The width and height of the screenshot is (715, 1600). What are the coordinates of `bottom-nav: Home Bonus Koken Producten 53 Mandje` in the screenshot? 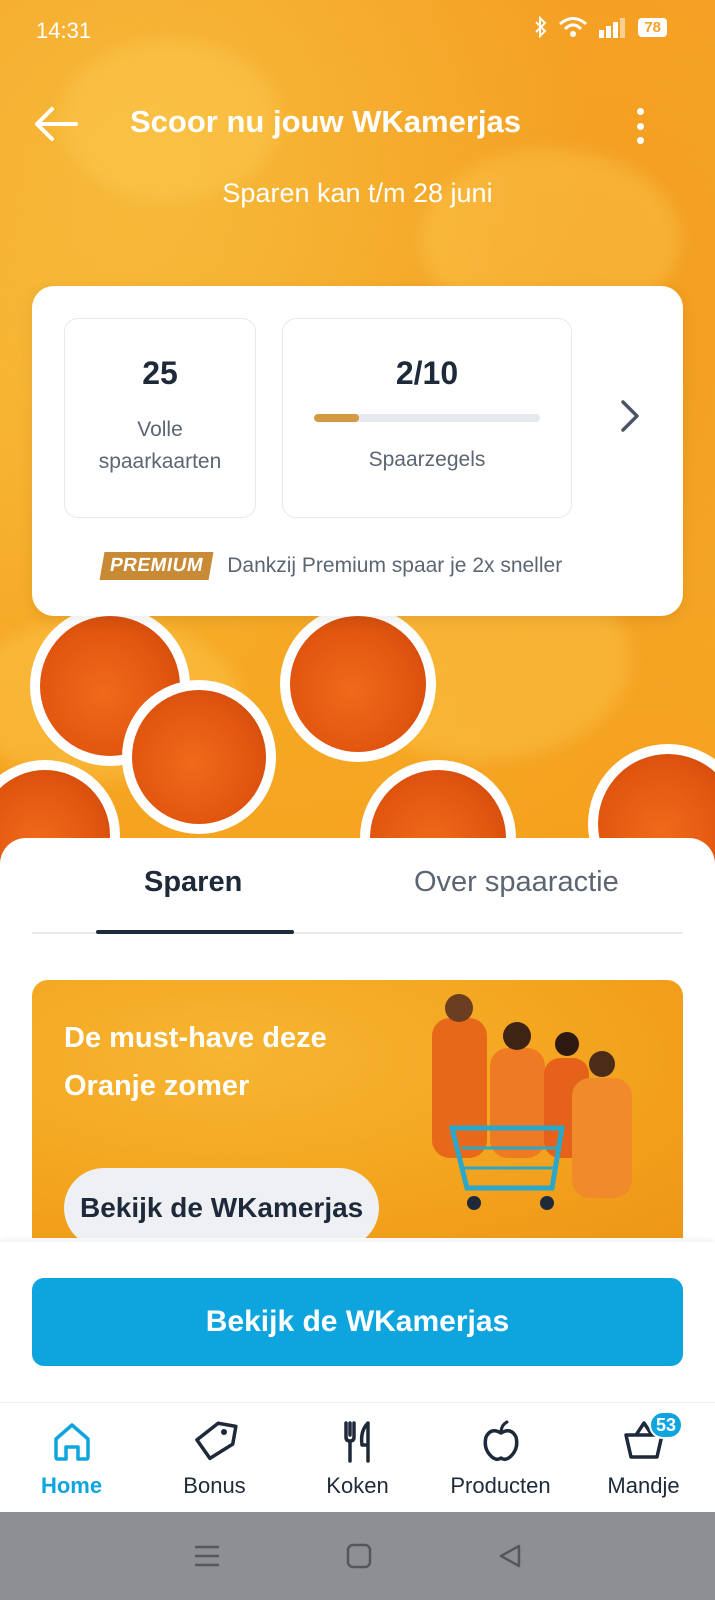 It's located at (357, 1457).